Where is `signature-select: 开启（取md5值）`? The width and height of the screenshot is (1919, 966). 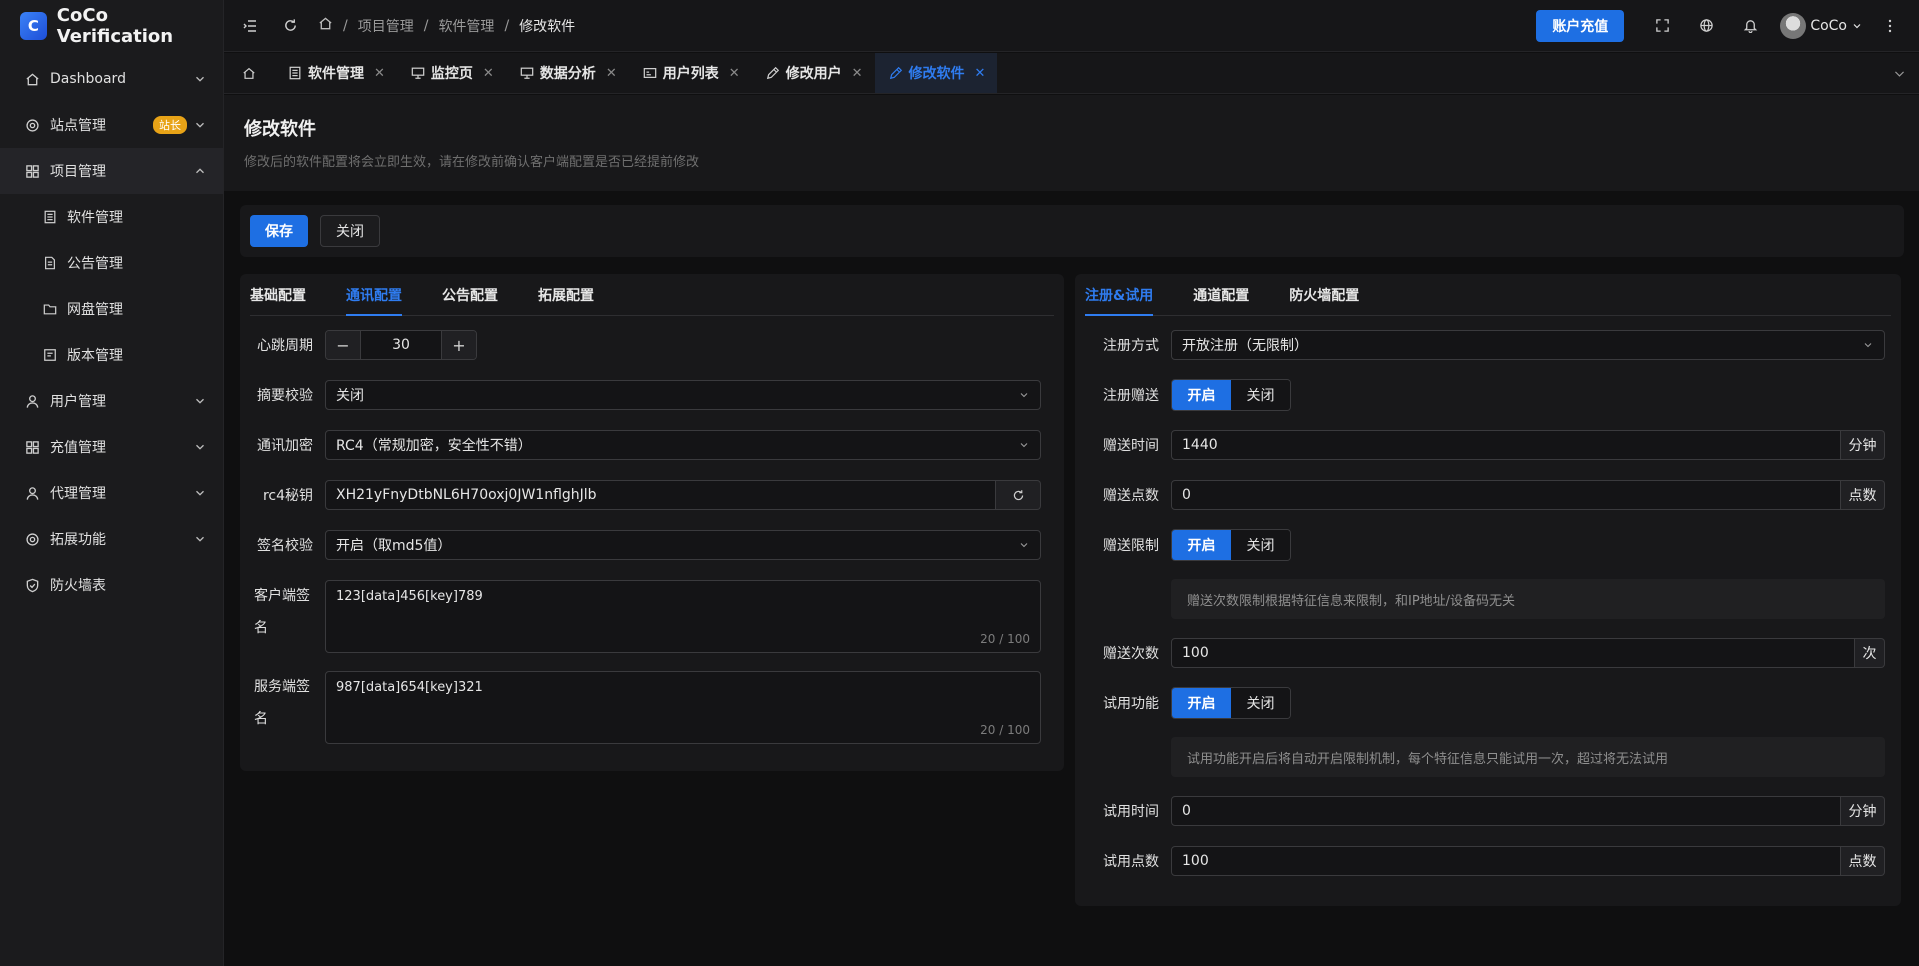
signature-select: 开启（取md5值） is located at coordinates (683, 545).